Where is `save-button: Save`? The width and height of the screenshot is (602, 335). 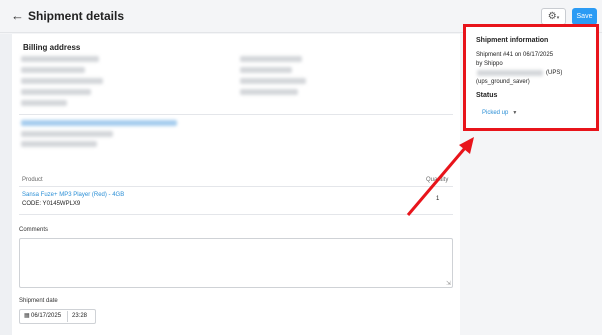
save-button: Save is located at coordinates (584, 16).